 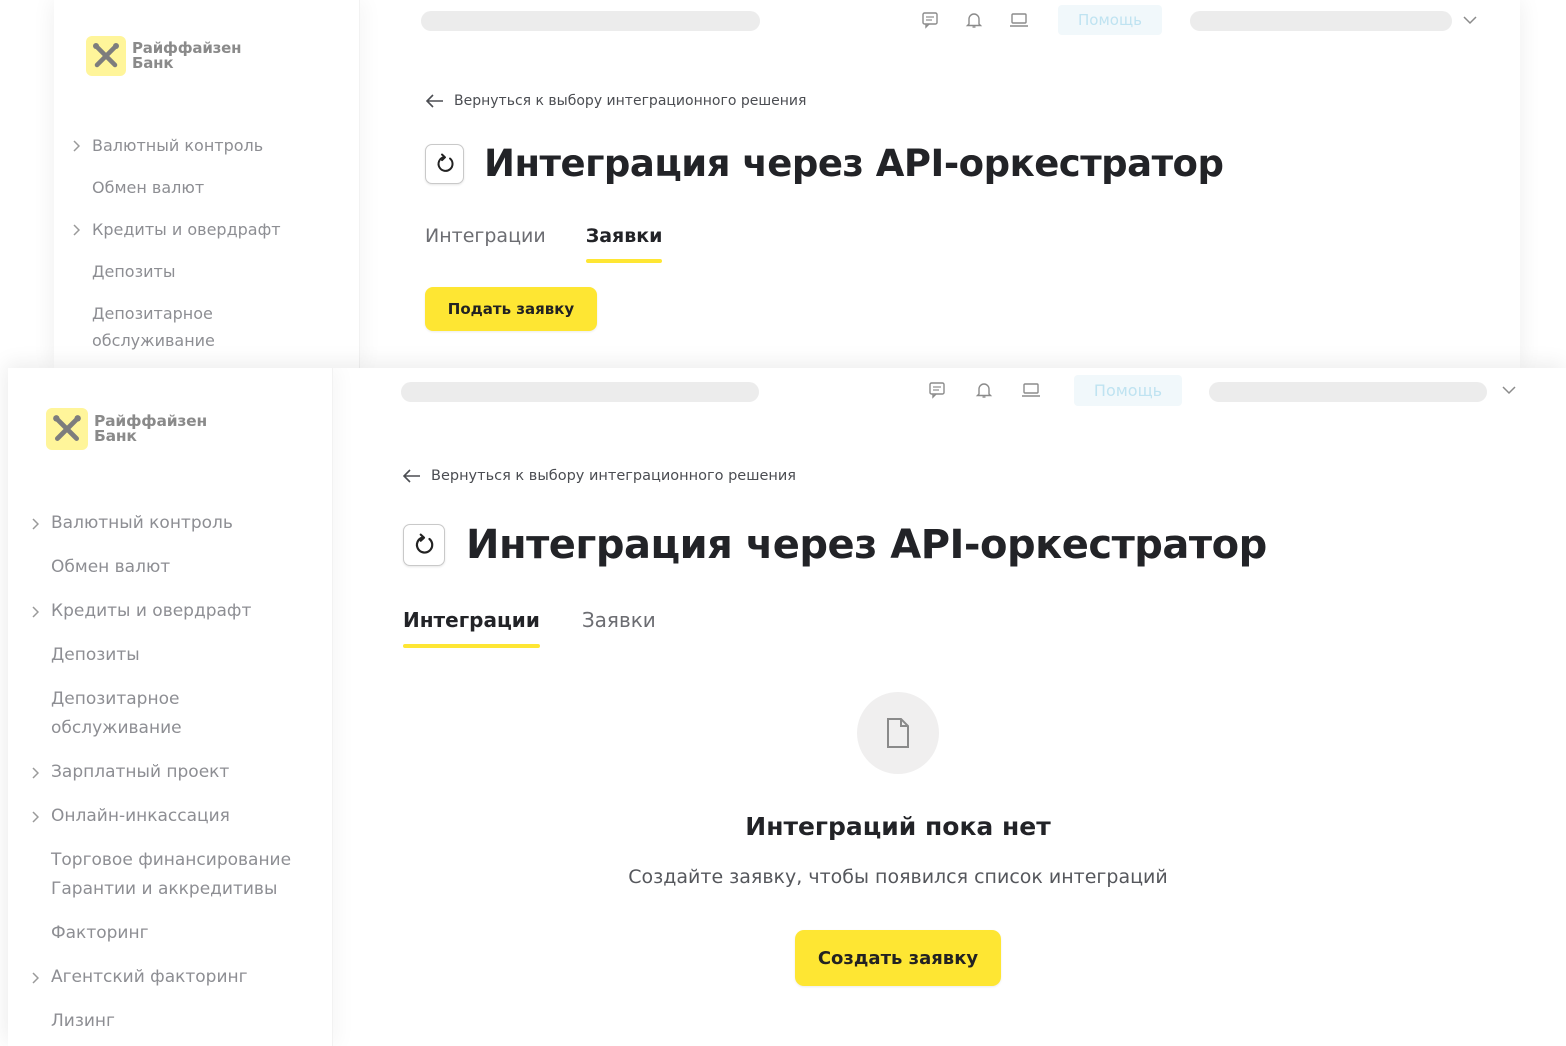 I want to click on sidebar-item-salary-project: Зарплатный проект, so click(x=161, y=772).